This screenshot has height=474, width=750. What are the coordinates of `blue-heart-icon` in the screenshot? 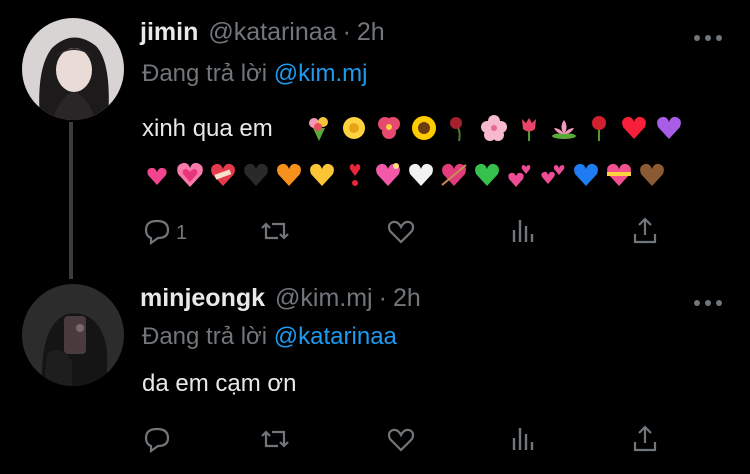 It's located at (586, 175).